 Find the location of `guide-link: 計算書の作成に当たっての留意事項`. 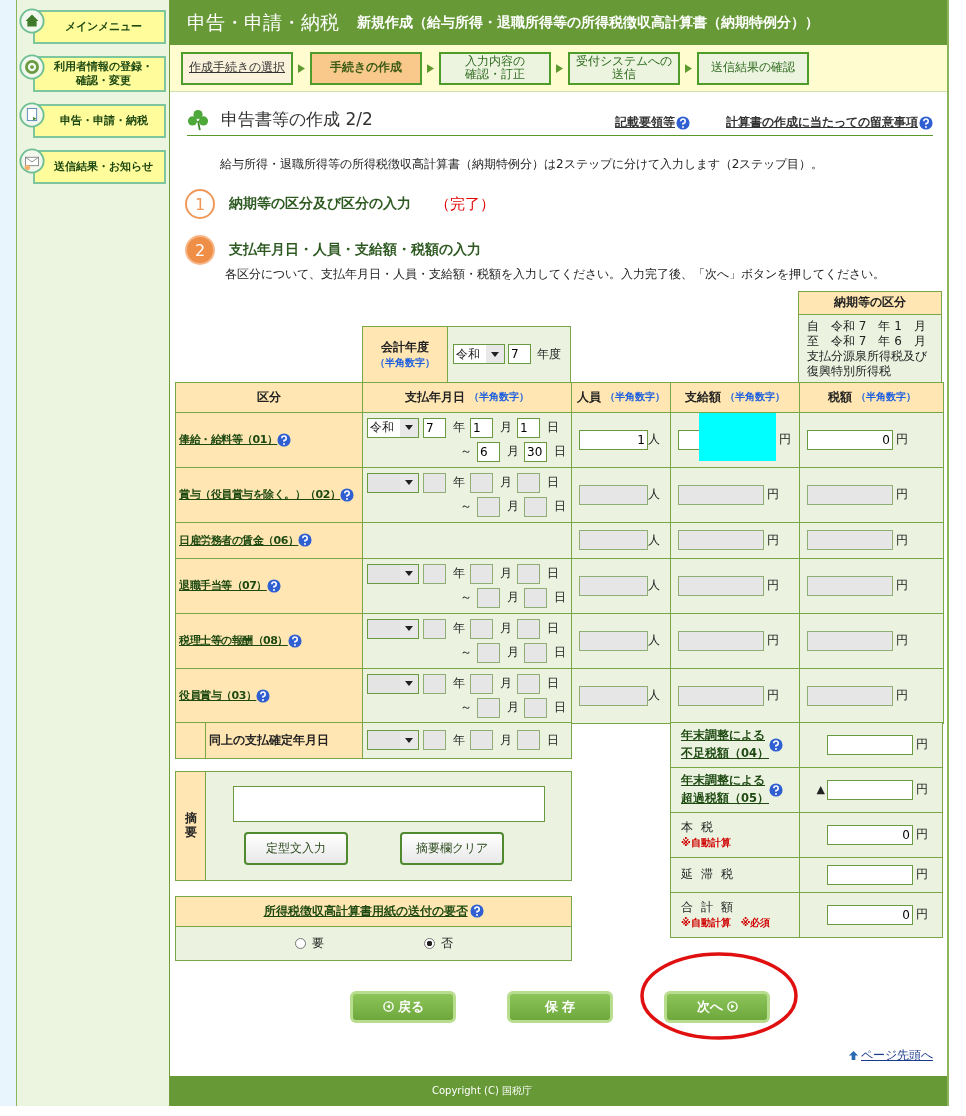

guide-link: 計算書の作成に当たっての留意事項 is located at coordinates (822, 122).